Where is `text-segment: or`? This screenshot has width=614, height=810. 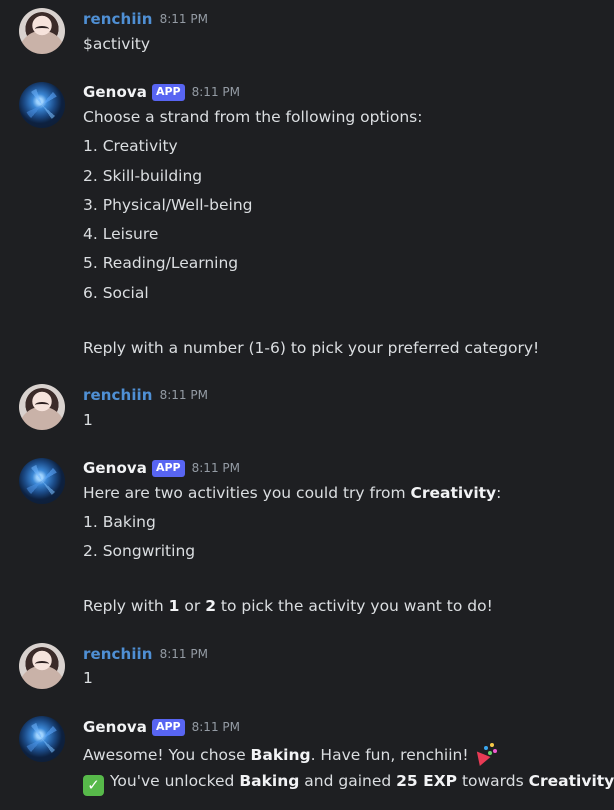 text-segment: or is located at coordinates (192, 606).